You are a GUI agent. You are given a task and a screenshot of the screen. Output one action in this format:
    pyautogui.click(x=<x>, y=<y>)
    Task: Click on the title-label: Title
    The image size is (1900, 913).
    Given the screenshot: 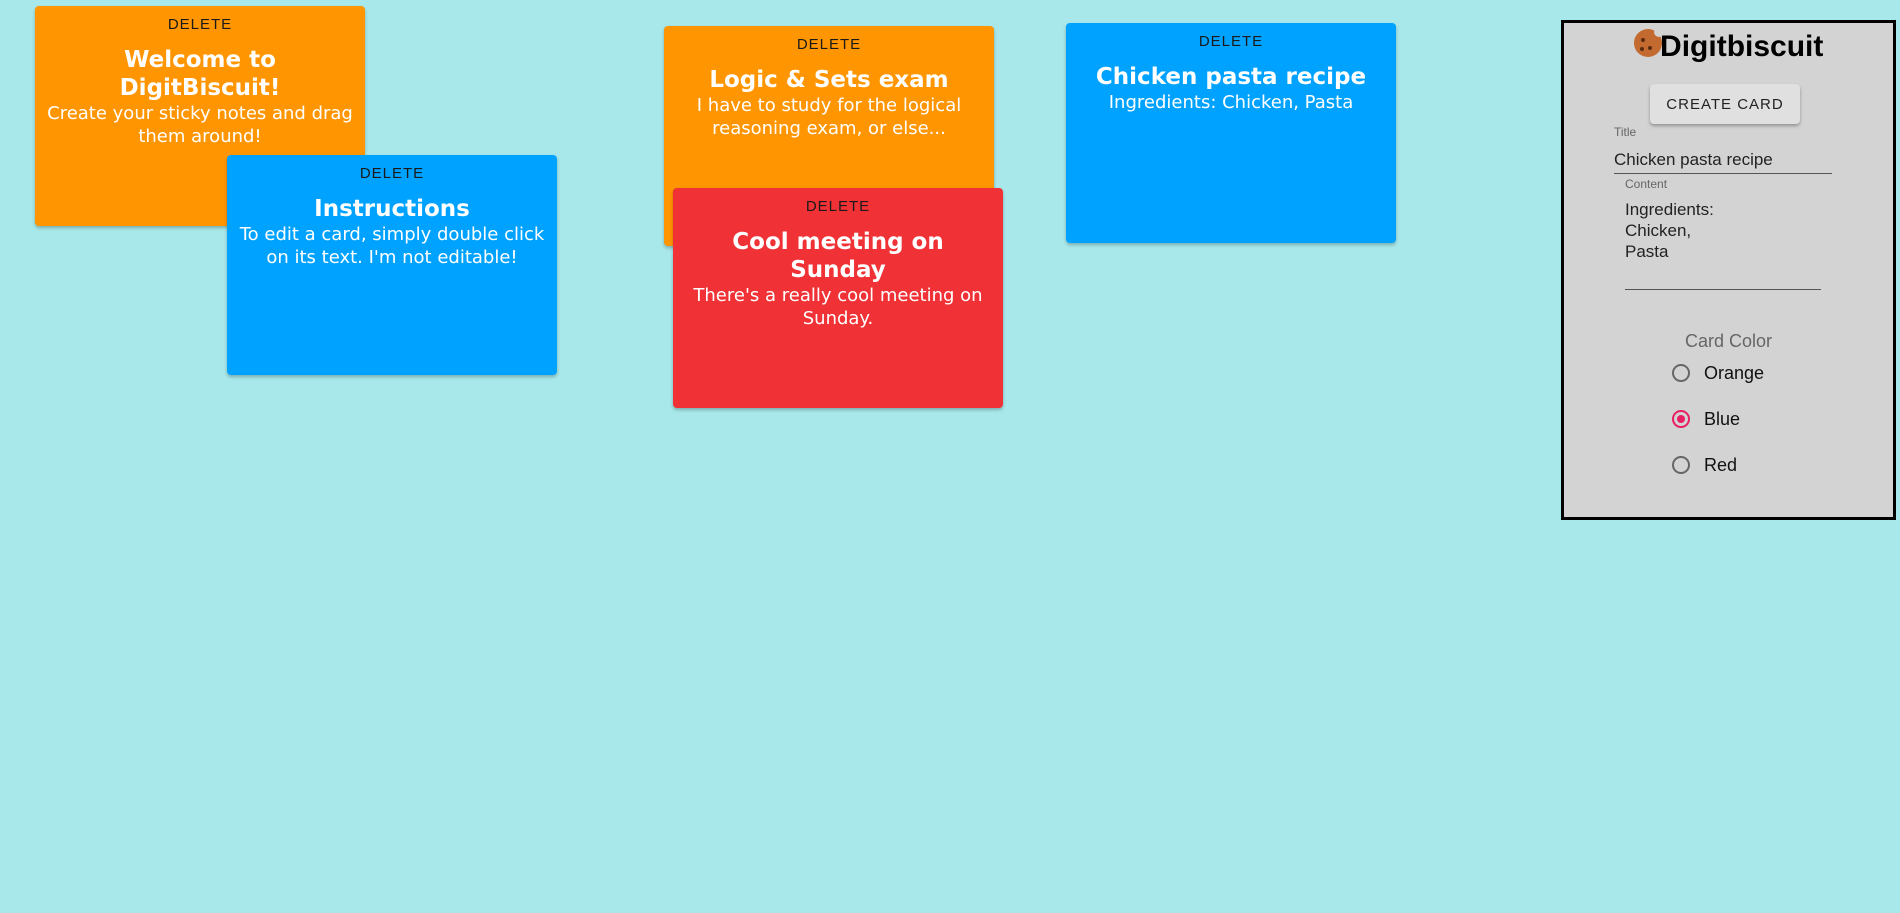 What is the action you would take?
    pyautogui.click(x=1625, y=132)
    